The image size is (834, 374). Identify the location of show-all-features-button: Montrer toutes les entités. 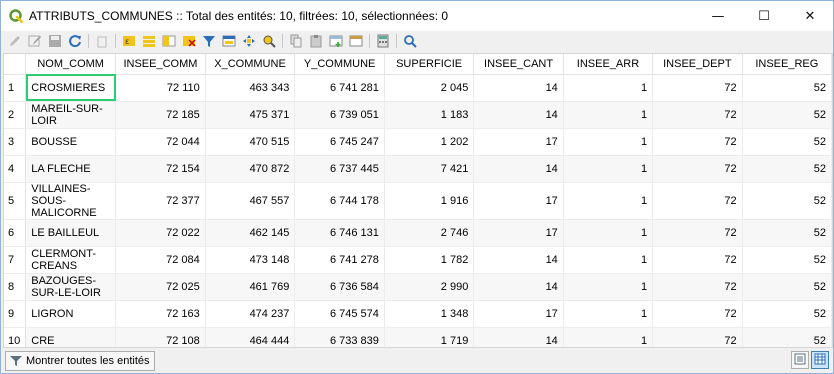
(80, 361).